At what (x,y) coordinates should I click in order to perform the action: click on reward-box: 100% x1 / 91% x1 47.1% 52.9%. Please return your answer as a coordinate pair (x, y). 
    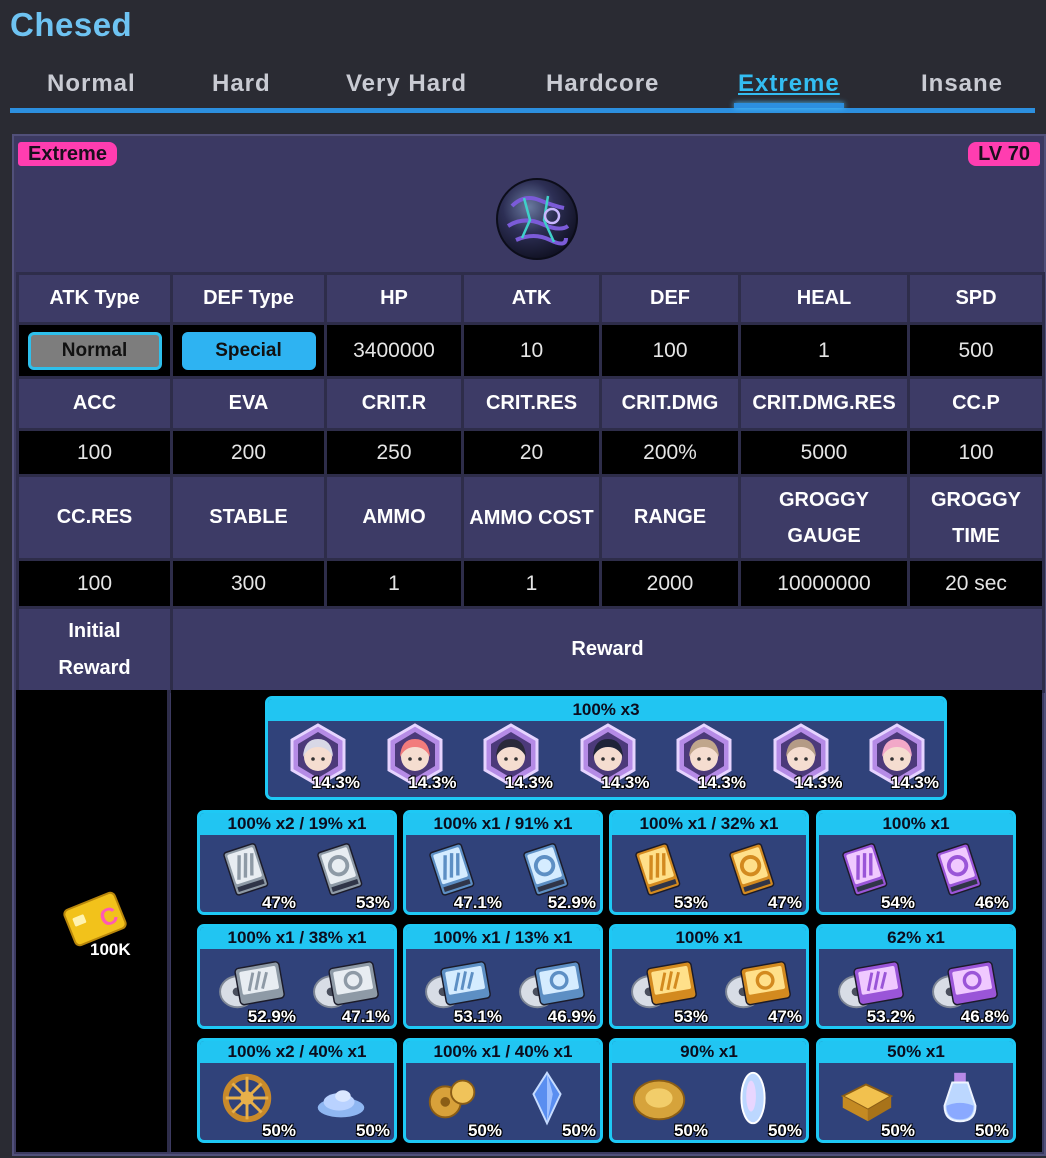
    Looking at the image, I should click on (503, 862).